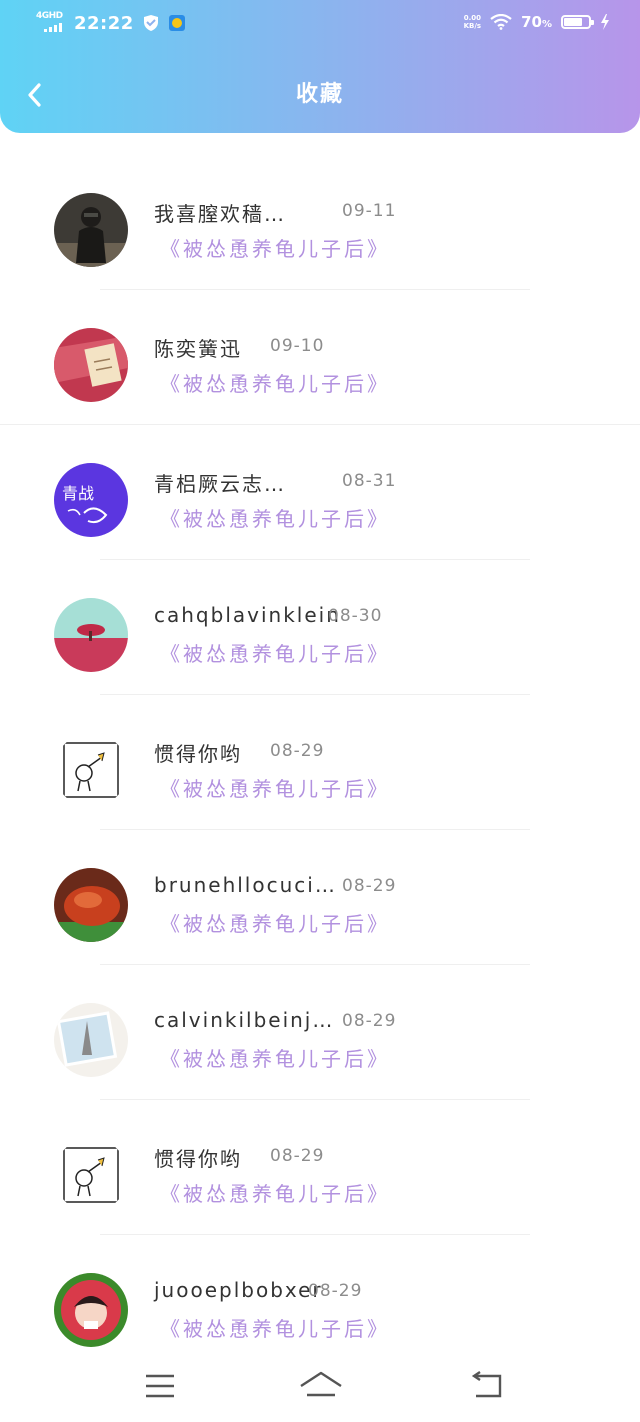 The width and height of the screenshot is (640, 1422). What do you see at coordinates (369, 481) in the screenshot?
I see `item-date: 08-31` at bounding box center [369, 481].